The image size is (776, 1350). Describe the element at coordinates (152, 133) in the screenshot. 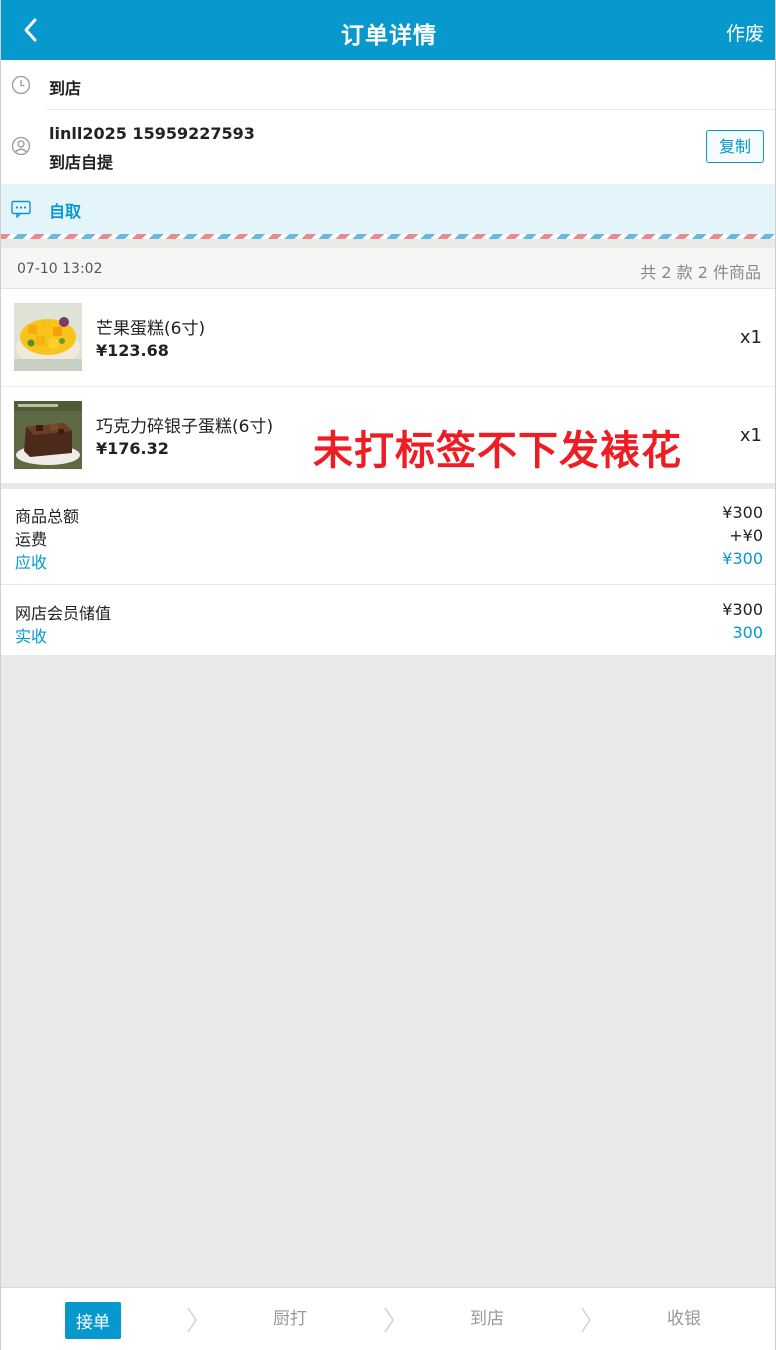

I see `customer-contact: linll2025 15959227593` at that location.